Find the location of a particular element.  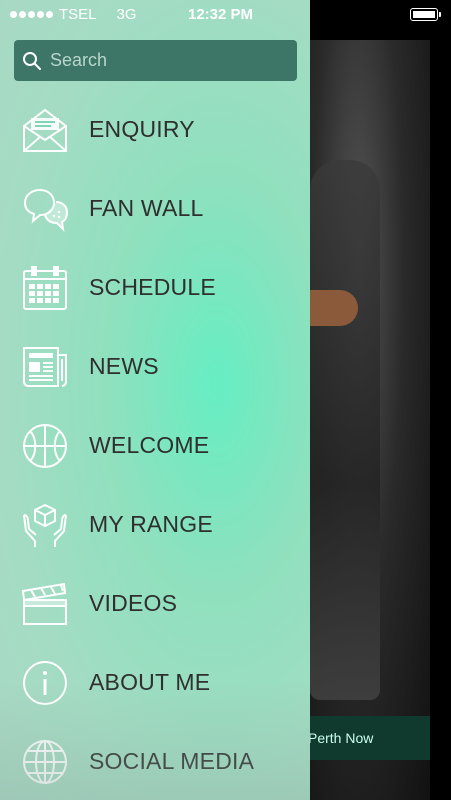

menu-item-social-media: SOCIAL MEDIA is located at coordinates (155, 761).